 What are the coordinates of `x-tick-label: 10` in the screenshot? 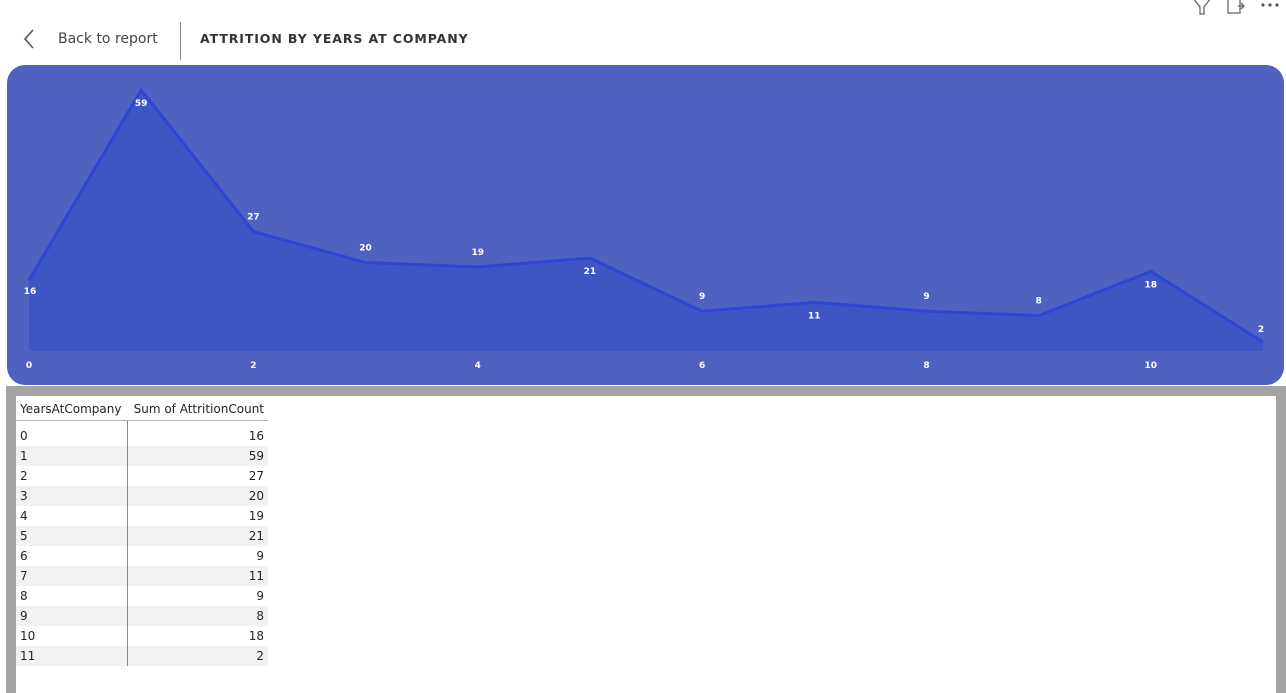 It's located at (1151, 366).